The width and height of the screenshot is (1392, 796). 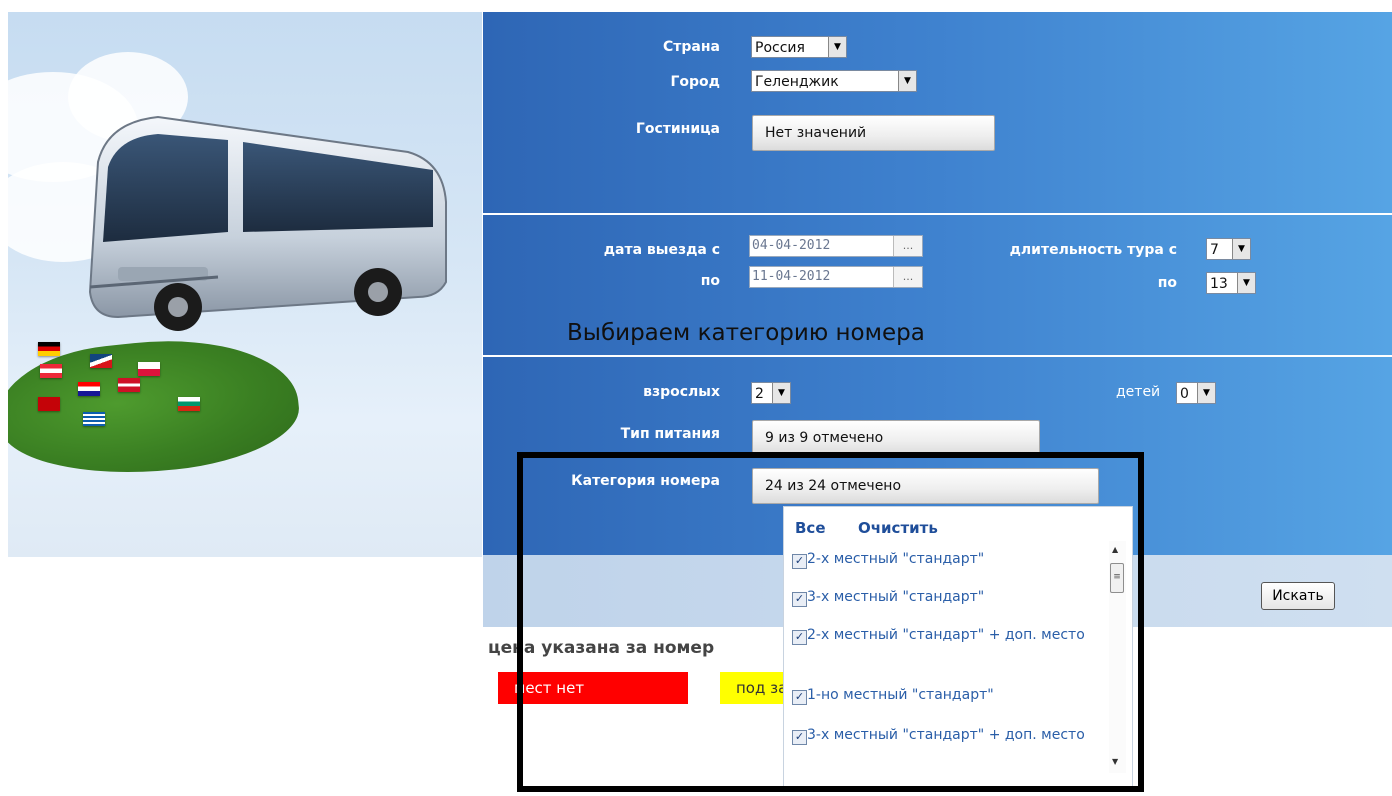 What do you see at coordinates (1115, 549) in the screenshot?
I see `scroll-up-icon: ▲` at bounding box center [1115, 549].